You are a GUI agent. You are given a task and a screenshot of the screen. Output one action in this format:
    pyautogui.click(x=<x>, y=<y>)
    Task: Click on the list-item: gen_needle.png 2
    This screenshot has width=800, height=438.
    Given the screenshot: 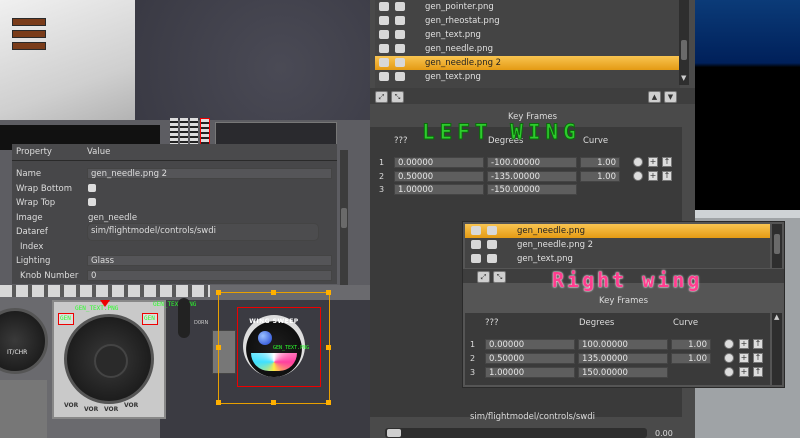 What is the action you would take?
    pyautogui.click(x=617, y=245)
    